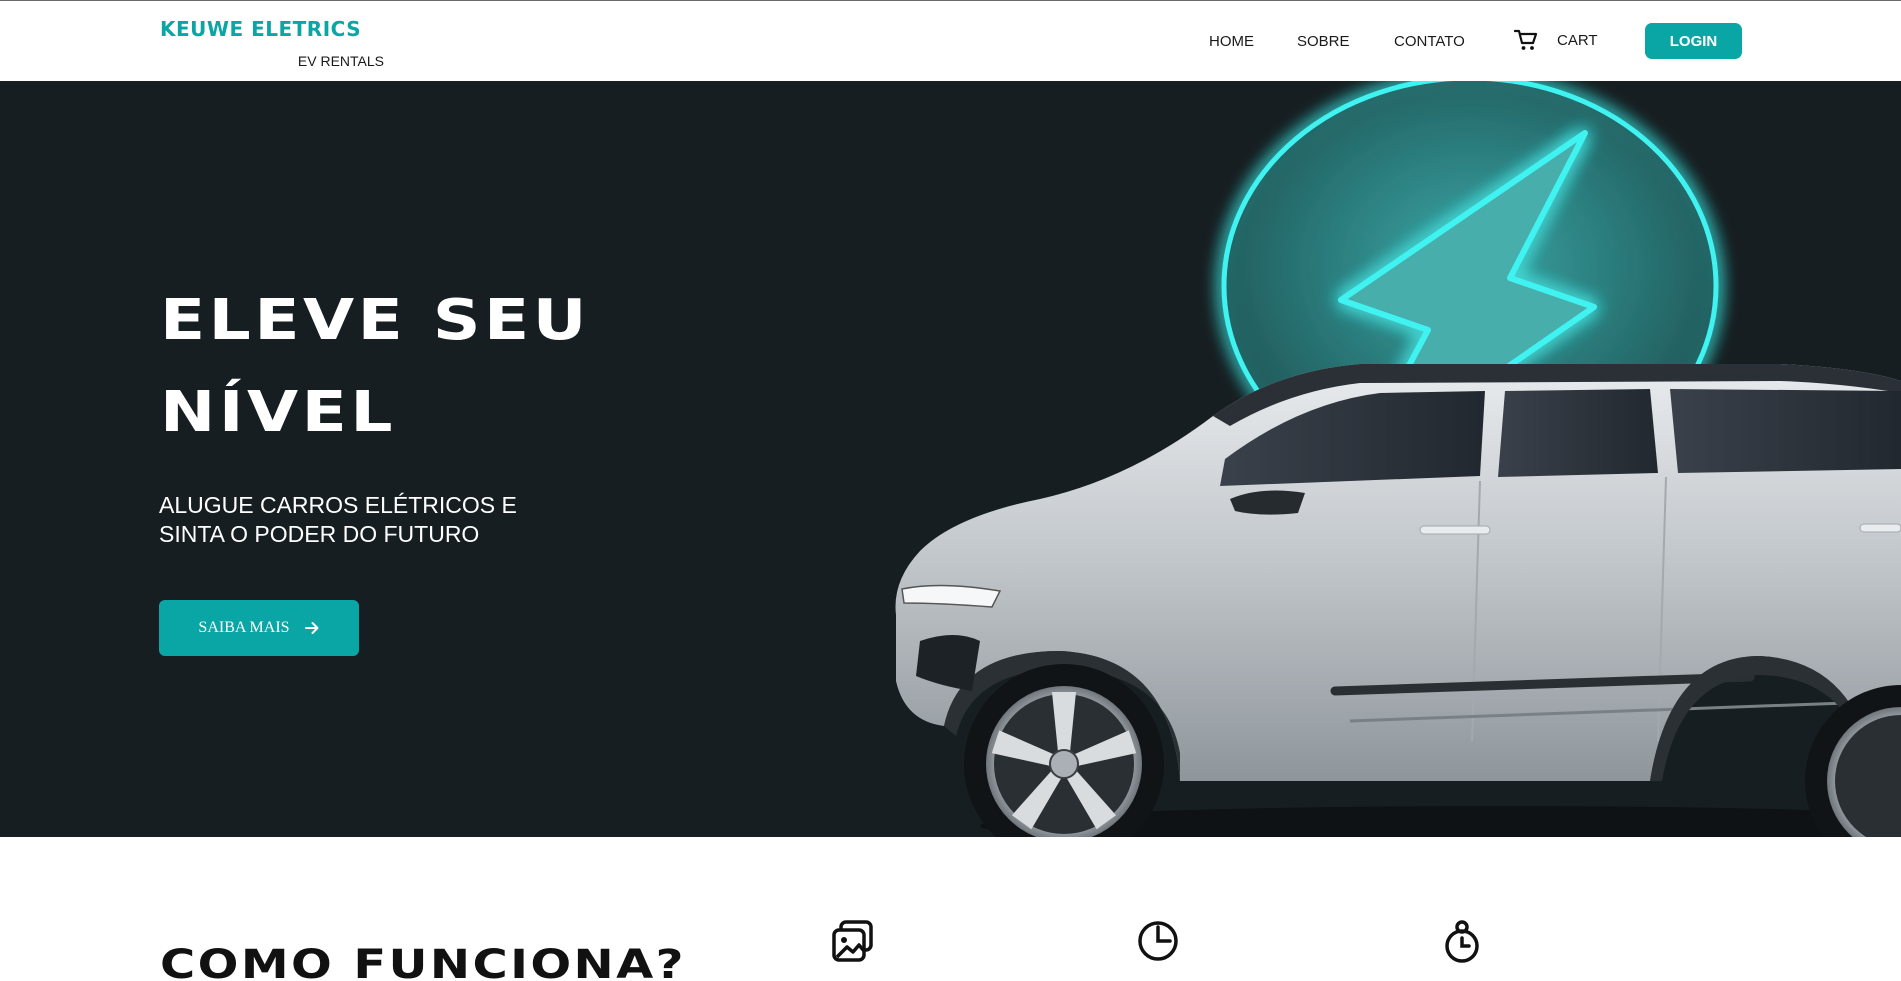  What do you see at coordinates (261, 29) in the screenshot?
I see `brand-name: KEUWE ELETRICS` at bounding box center [261, 29].